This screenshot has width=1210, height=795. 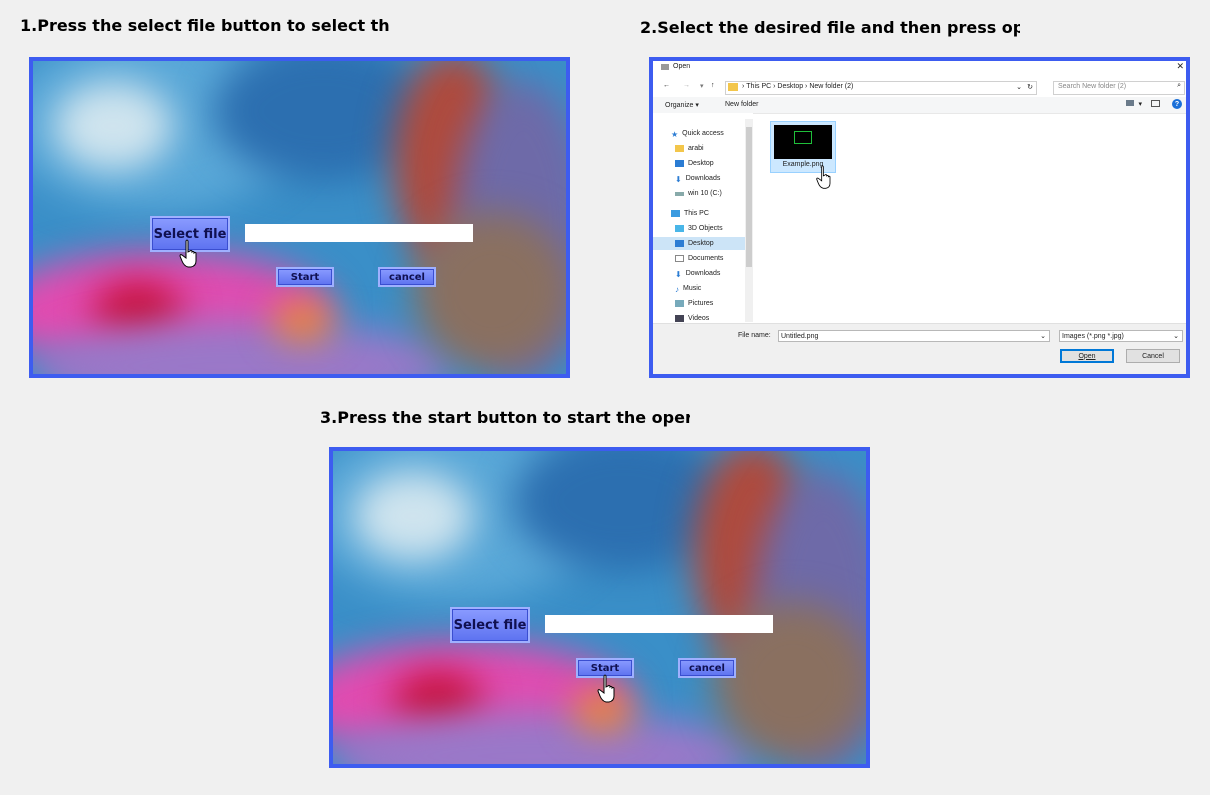 I want to click on open-button: Open, so click(x=1087, y=356).